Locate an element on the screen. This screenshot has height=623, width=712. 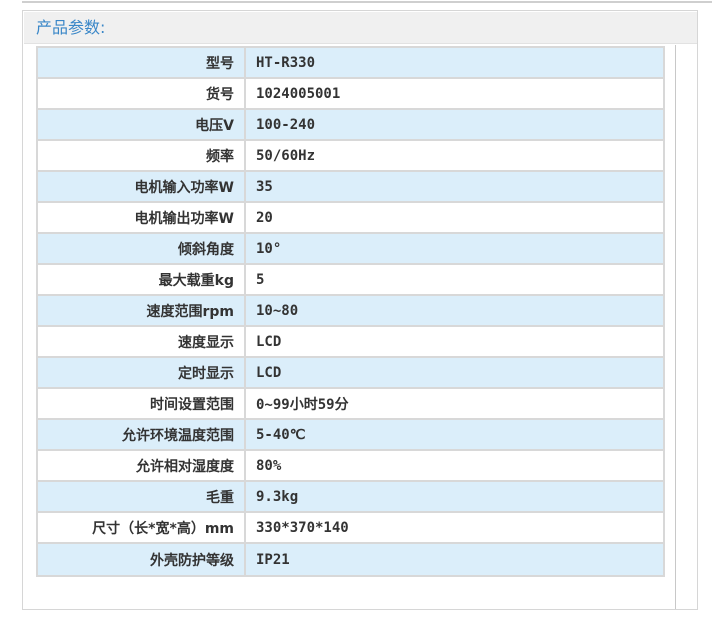
table-row: 倾斜角度 10° is located at coordinates (350, 249).